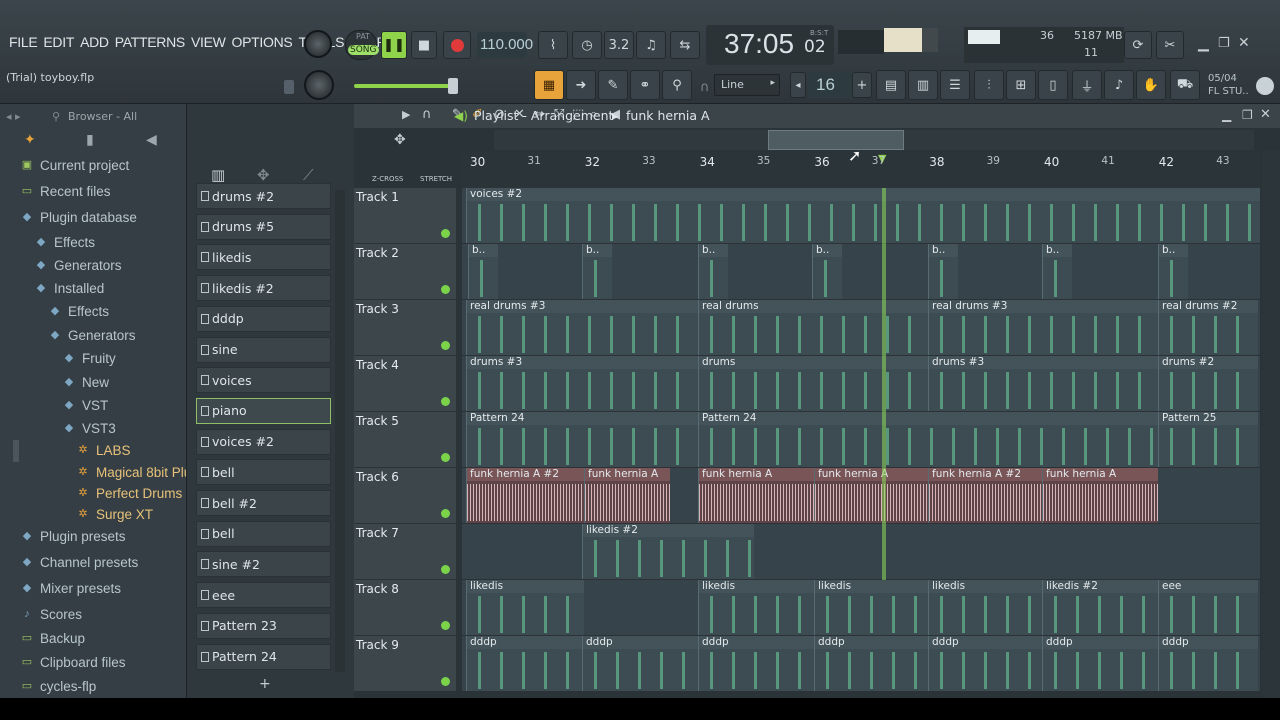  What do you see at coordinates (986, 495) in the screenshot?
I see `audio-clip: funk hernia A #2` at bounding box center [986, 495].